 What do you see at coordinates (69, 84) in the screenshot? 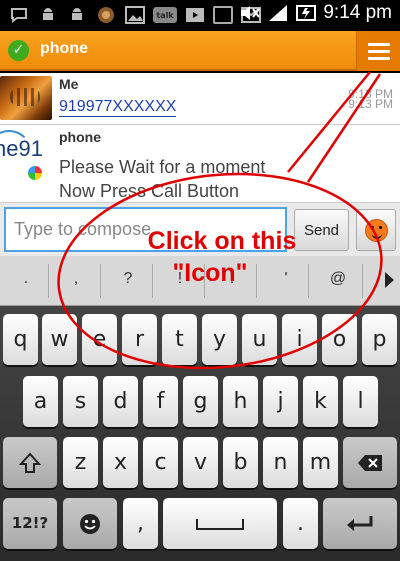
I see `message-sender: Me` at bounding box center [69, 84].